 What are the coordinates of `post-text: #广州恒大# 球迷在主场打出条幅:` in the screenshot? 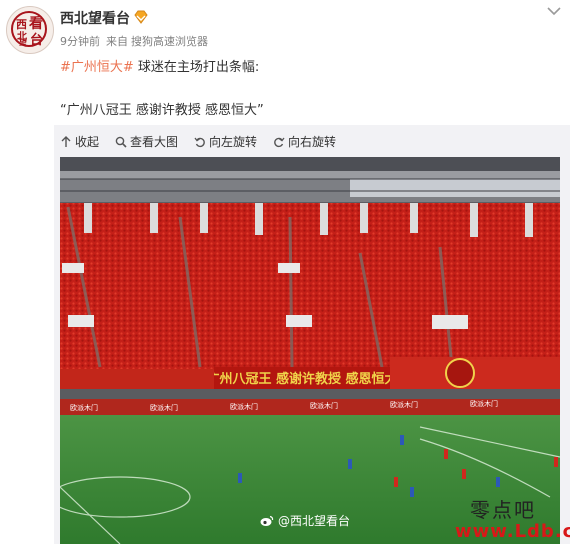 It's located at (159, 65).